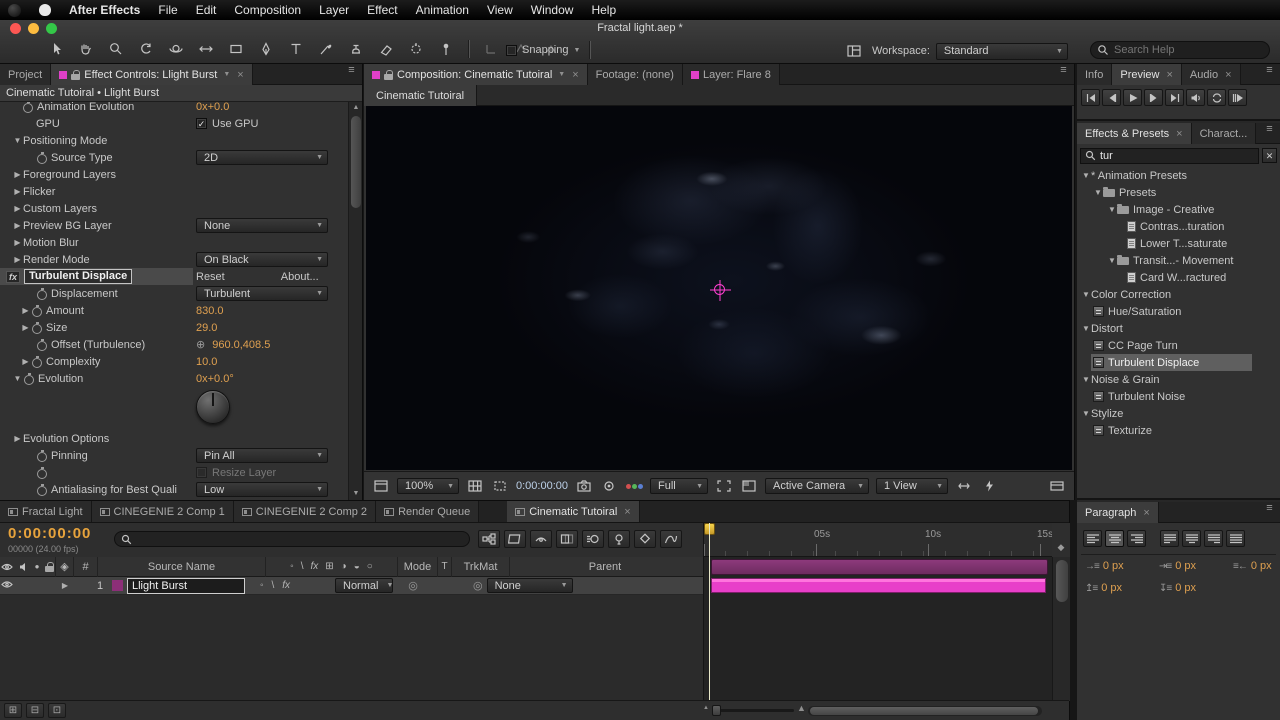 This screenshot has height=720, width=1280. I want to click on panel-menu-icon: ≡, so click(1063, 74).